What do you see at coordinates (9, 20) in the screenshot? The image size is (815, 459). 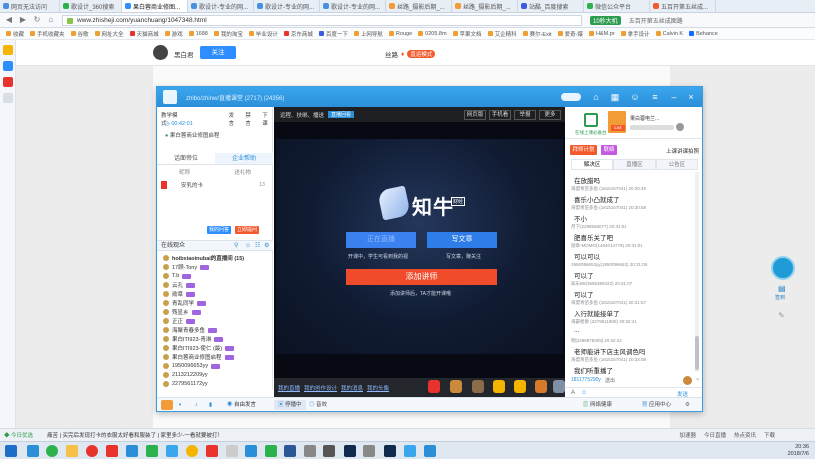 I see `back-icon: ◀` at bounding box center [9, 20].